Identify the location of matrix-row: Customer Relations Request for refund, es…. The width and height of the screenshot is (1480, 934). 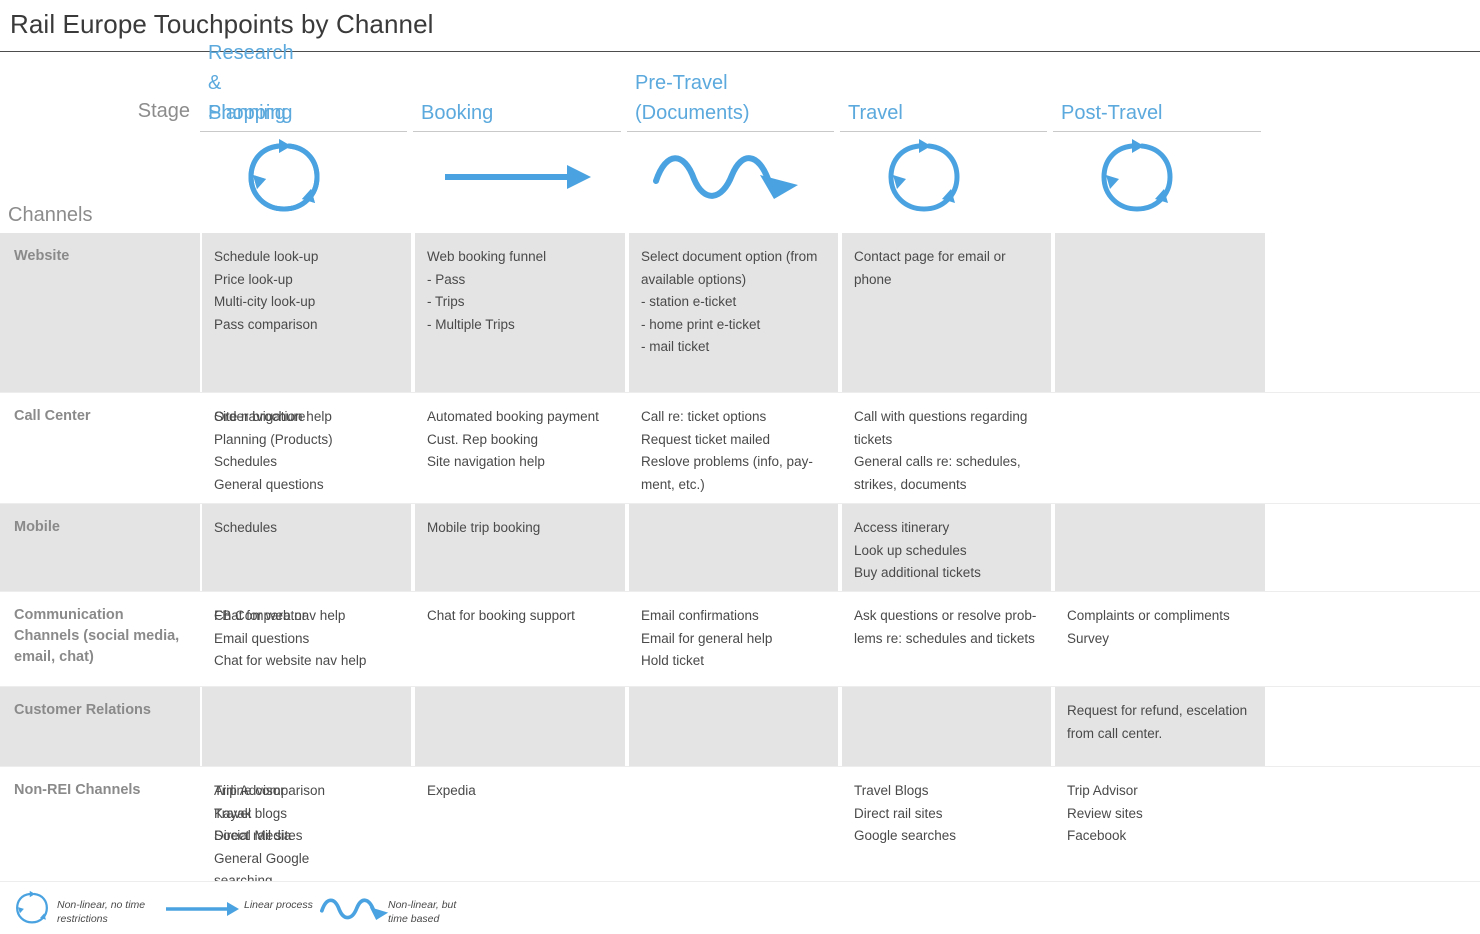
(740, 726).